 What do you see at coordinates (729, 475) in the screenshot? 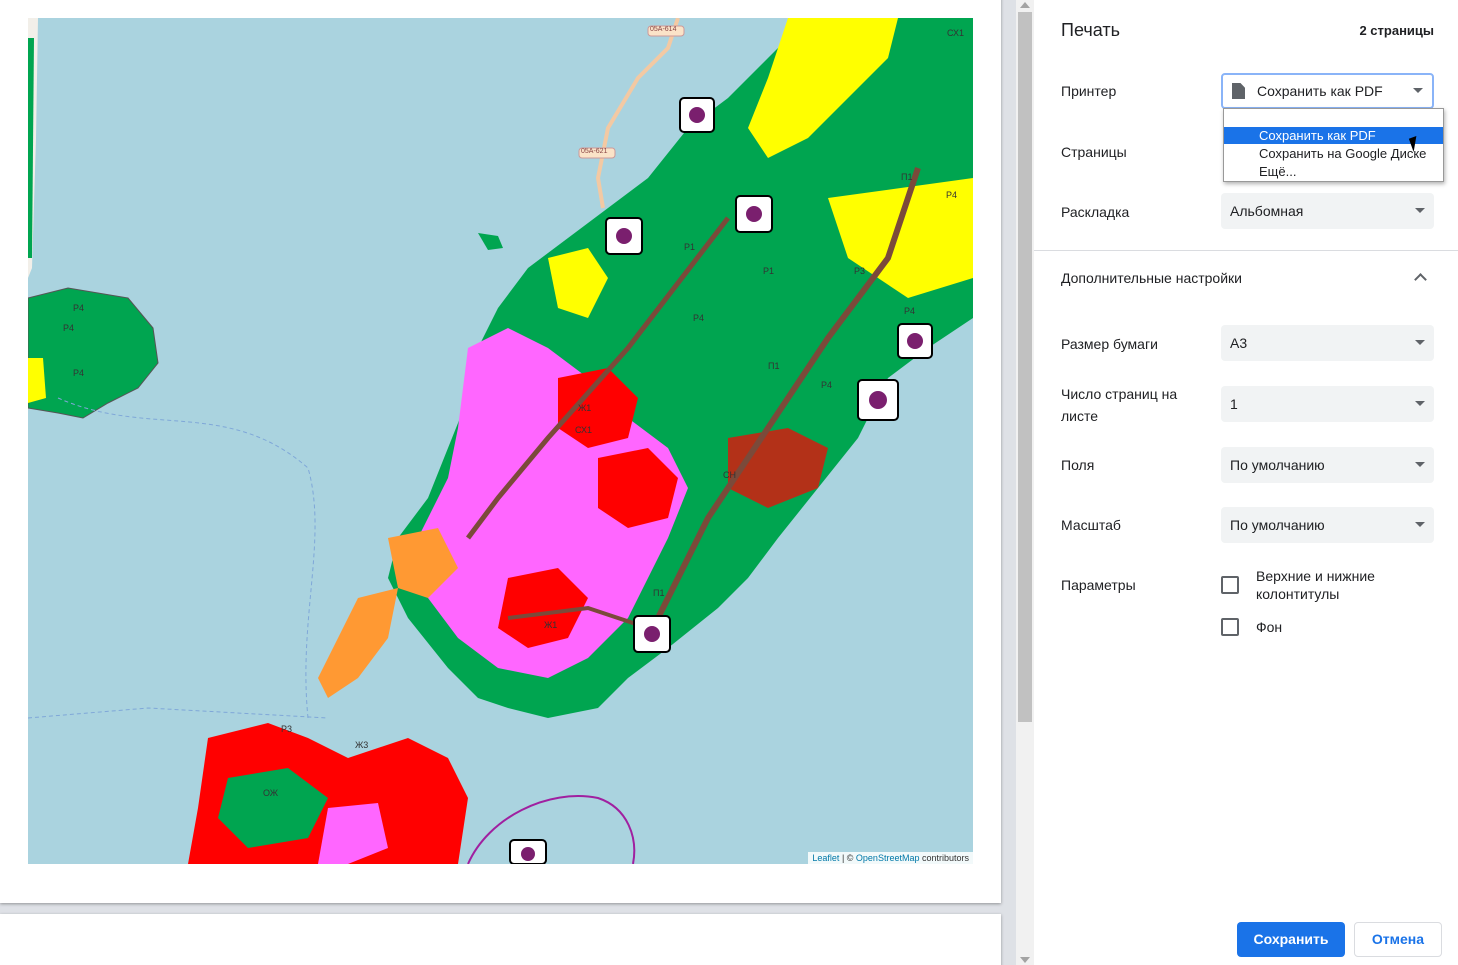
I see `zone-label: СН` at bounding box center [729, 475].